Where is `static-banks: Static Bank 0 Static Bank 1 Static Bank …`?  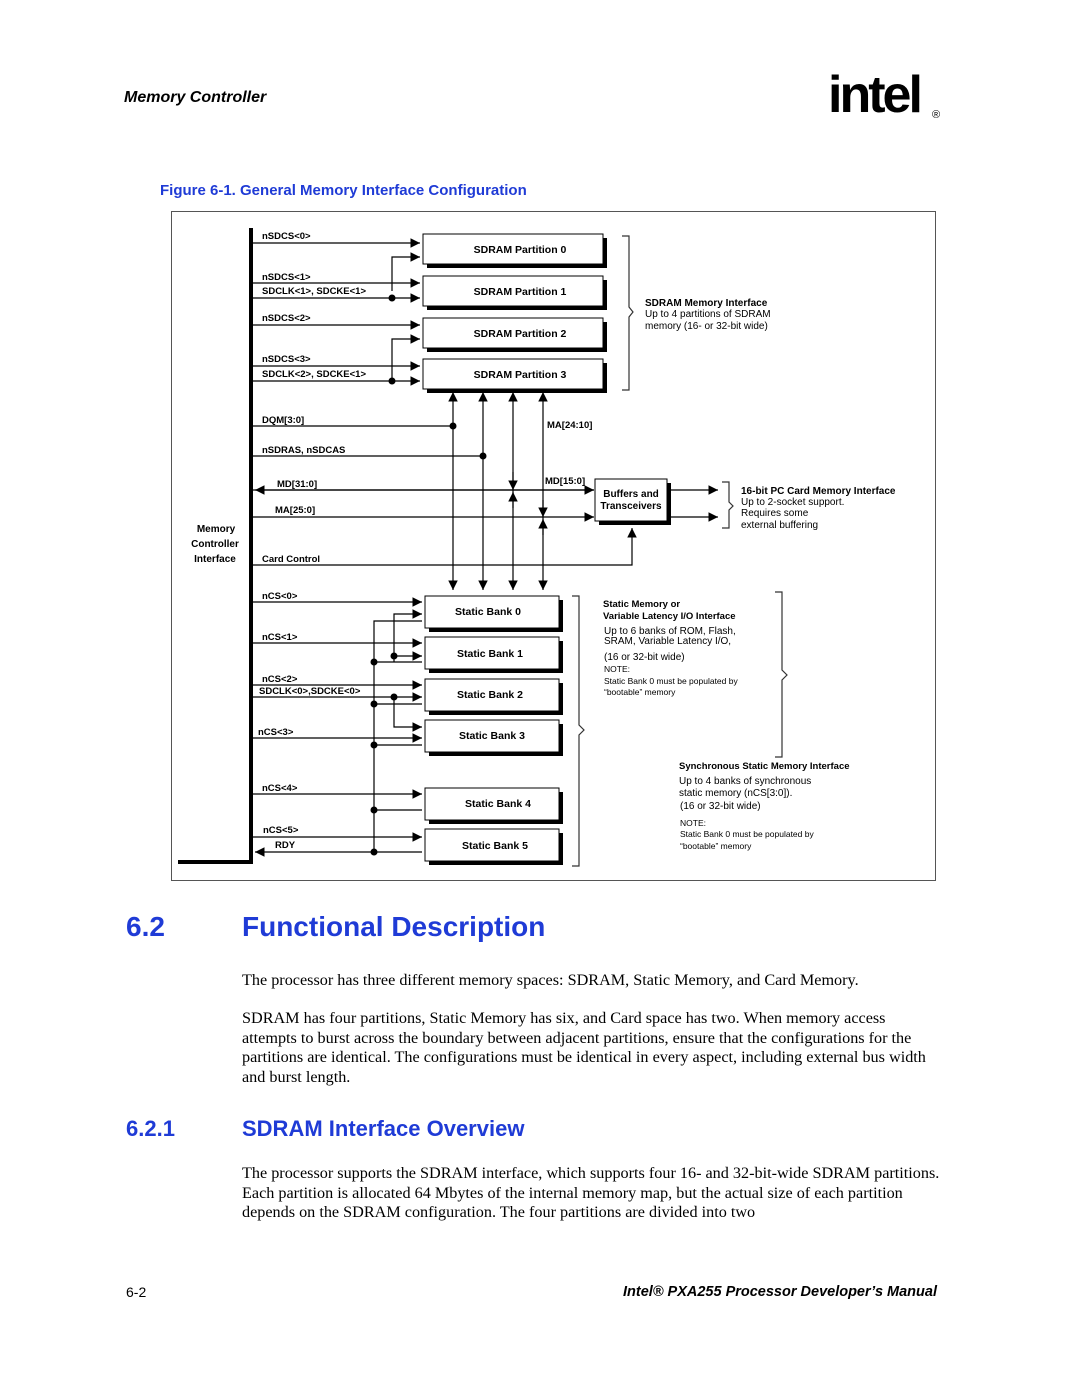 static-banks: Static Bank 0 Static Bank 1 Static Bank … is located at coordinates (493, 730).